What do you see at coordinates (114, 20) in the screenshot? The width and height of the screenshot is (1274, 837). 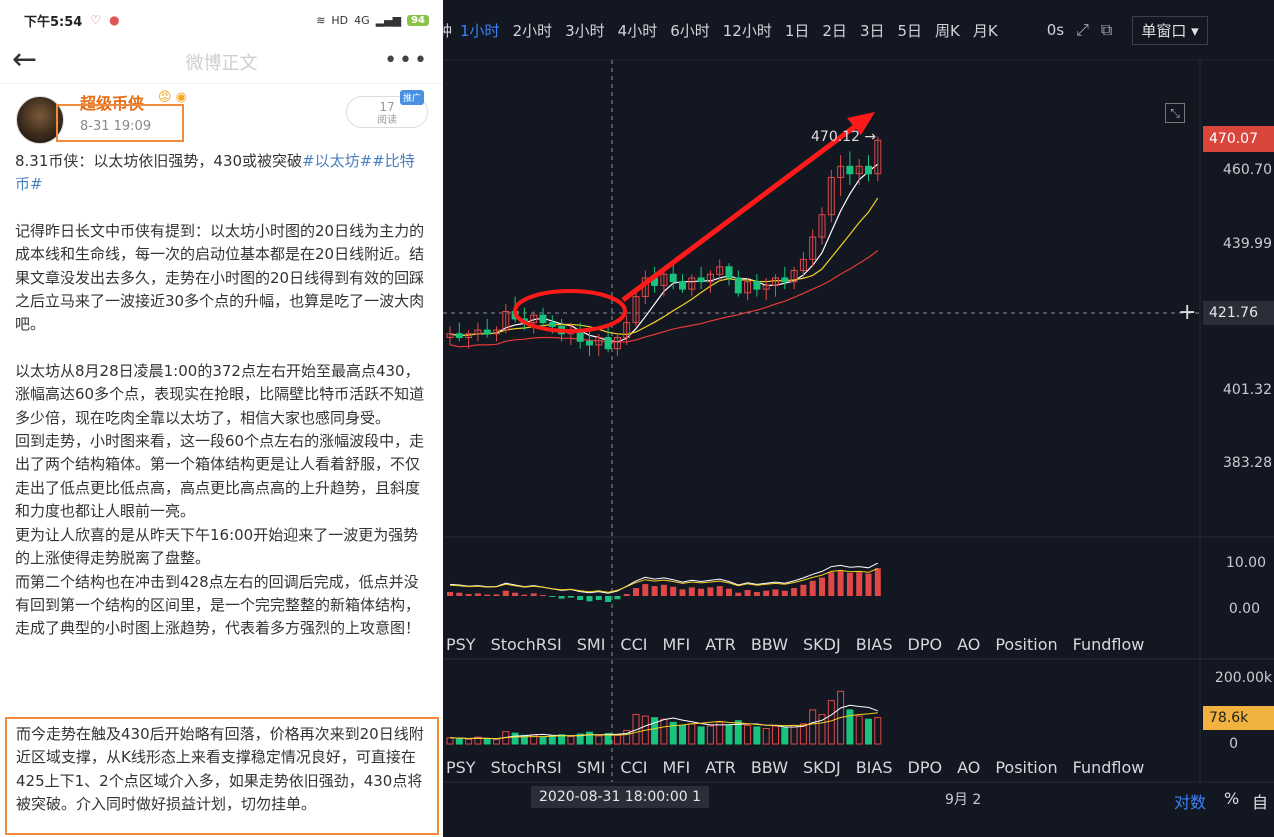 I see `app-badge-icon: ●` at bounding box center [114, 20].